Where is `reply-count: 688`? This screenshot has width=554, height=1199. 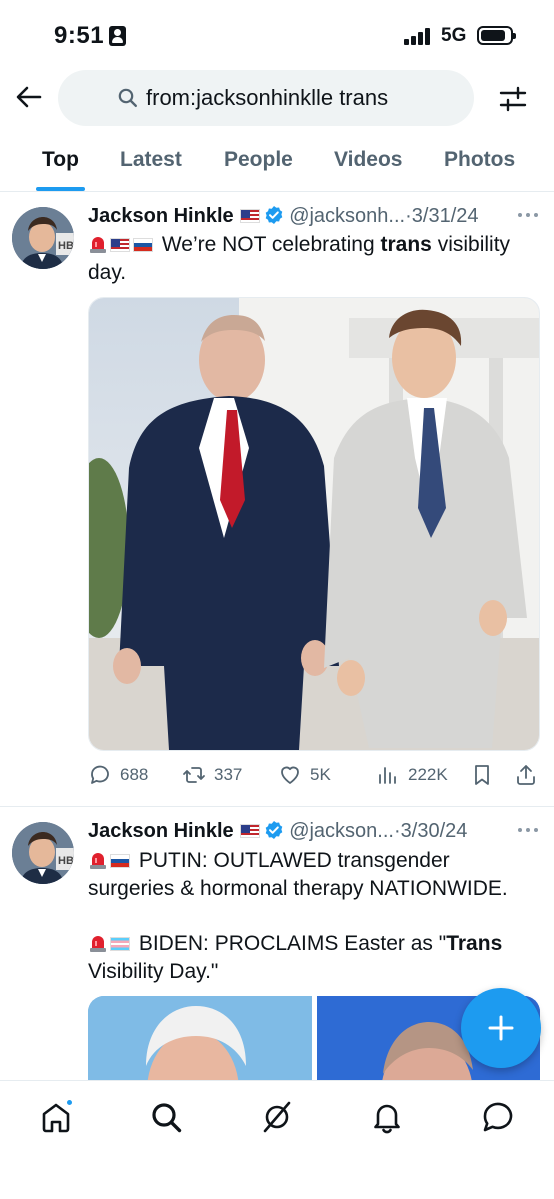
reply-count: 688 is located at coordinates (134, 774).